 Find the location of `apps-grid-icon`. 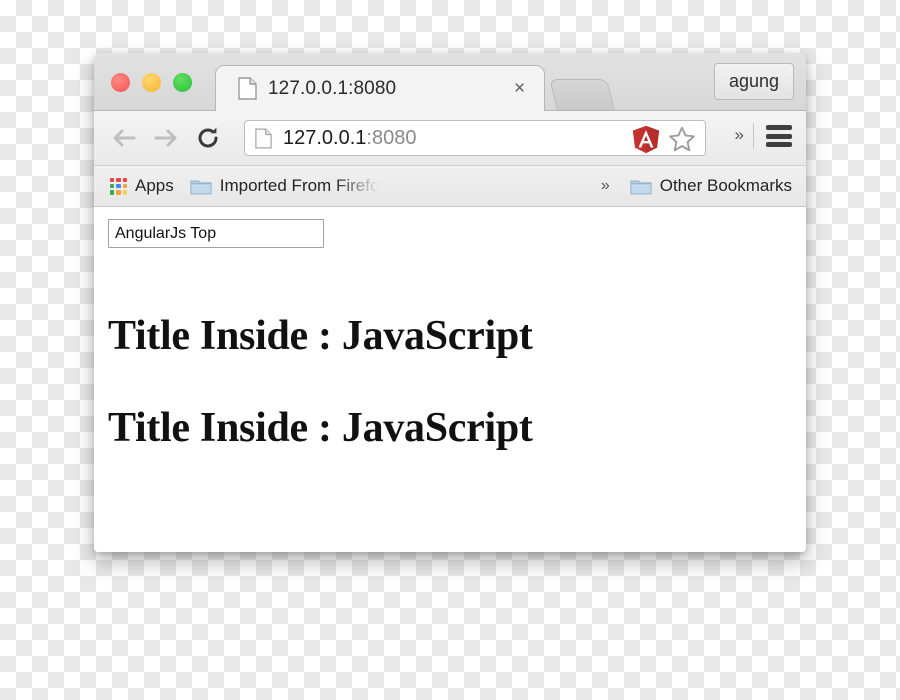

apps-grid-icon is located at coordinates (118, 186).